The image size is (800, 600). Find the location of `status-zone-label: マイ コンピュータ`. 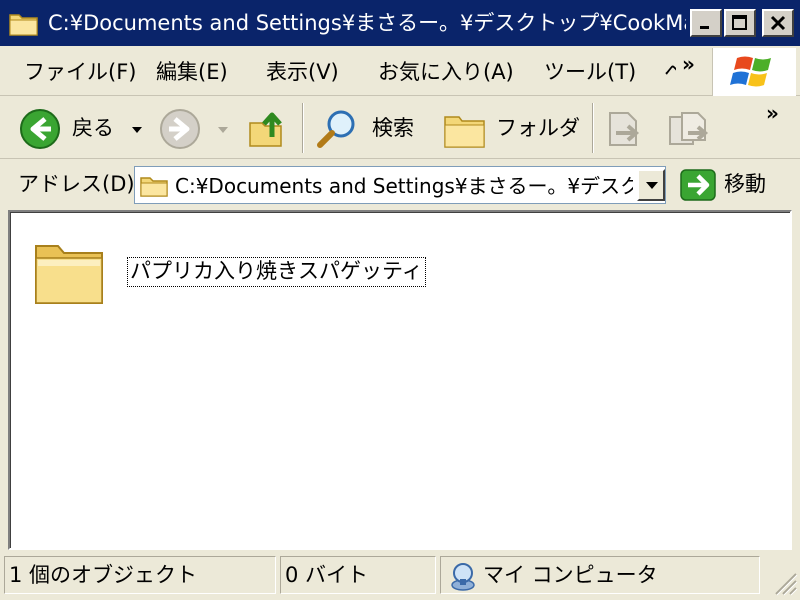

status-zone-label: マイ コンピュータ is located at coordinates (570, 575).